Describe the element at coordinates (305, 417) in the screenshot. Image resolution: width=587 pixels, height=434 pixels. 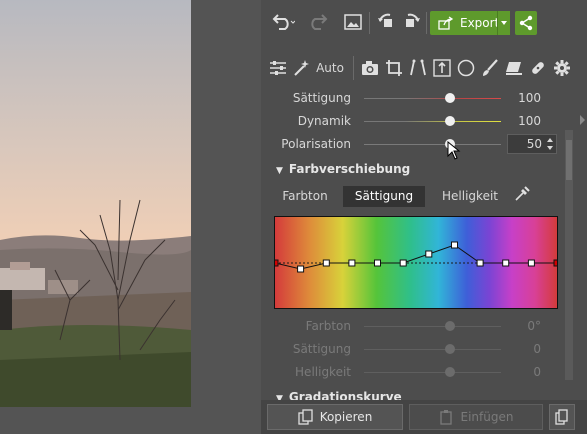
I see `copy-icon` at that location.